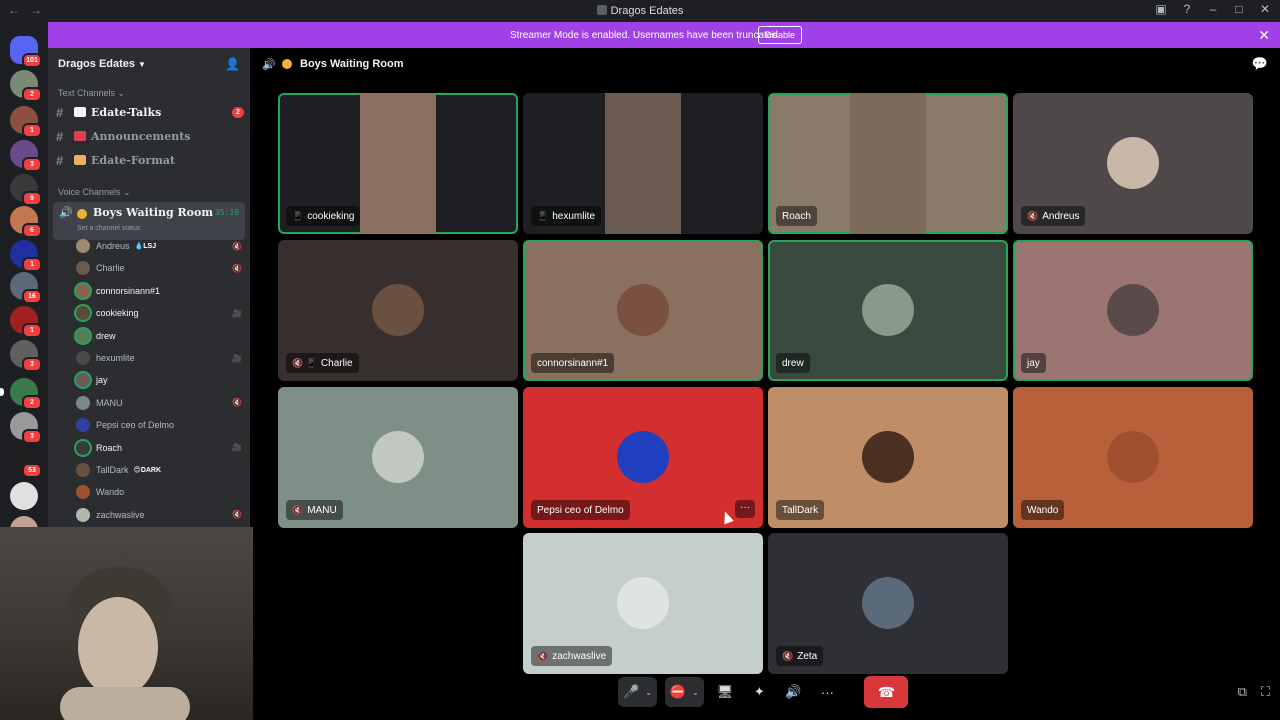  What do you see at coordinates (133, 160) in the screenshot?
I see `channel-name: Edate-Format` at bounding box center [133, 160].